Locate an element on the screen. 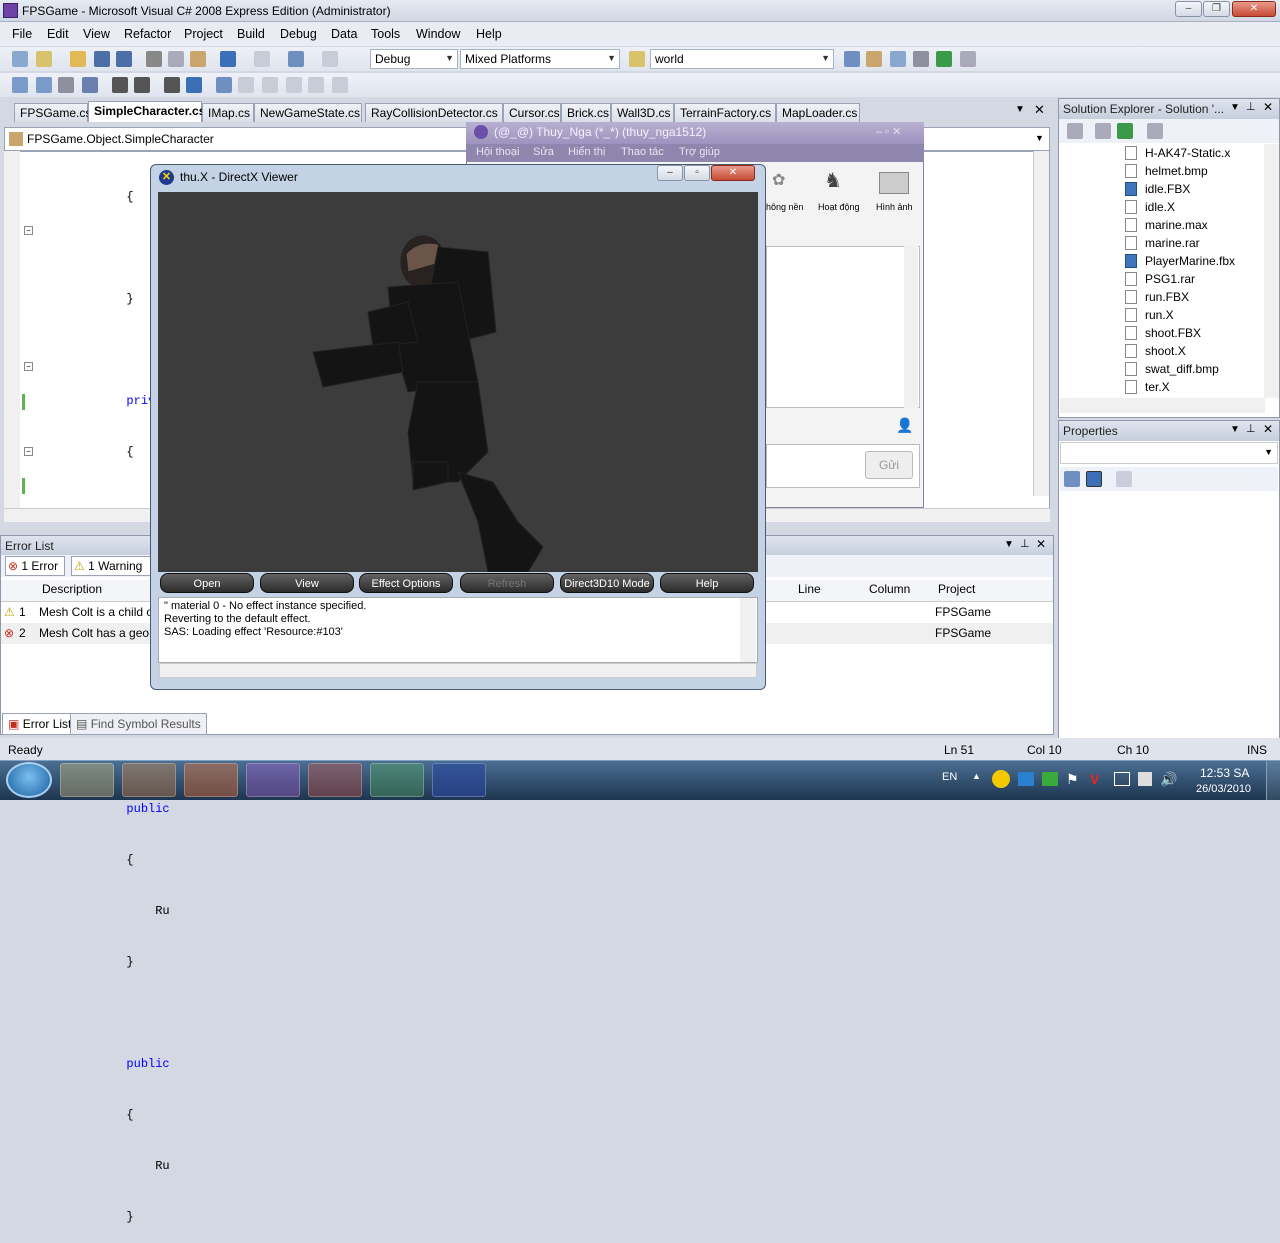 Image resolution: width=1280 pixels, height=1243 pixels. file-item: PlayerMarine.fbx is located at coordinates (1180, 261).